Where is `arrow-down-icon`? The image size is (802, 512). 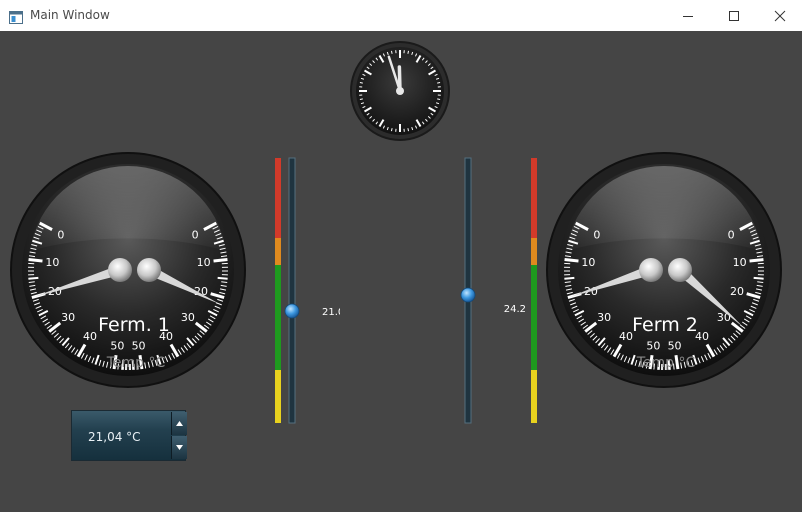 arrow-down-icon is located at coordinates (179, 447).